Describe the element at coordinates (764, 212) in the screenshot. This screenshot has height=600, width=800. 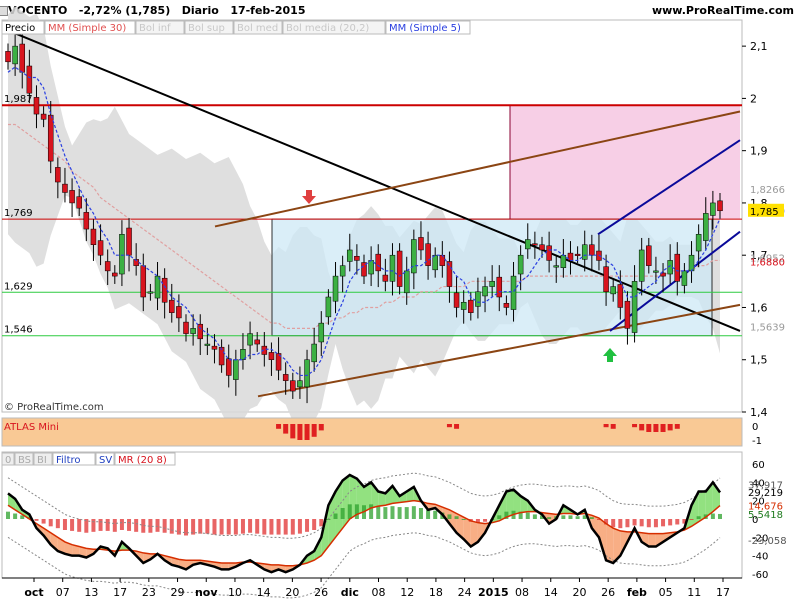
I see `price-value-label: 1,785` at that location.